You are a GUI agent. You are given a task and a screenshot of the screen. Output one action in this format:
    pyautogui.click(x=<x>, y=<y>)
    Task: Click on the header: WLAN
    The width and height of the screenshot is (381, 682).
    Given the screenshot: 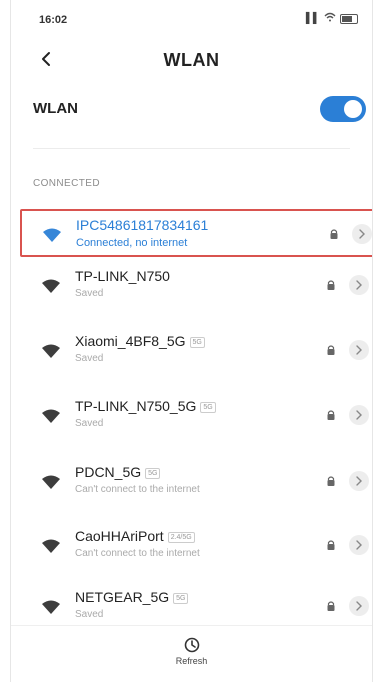 What is the action you would take?
    pyautogui.click(x=191, y=61)
    